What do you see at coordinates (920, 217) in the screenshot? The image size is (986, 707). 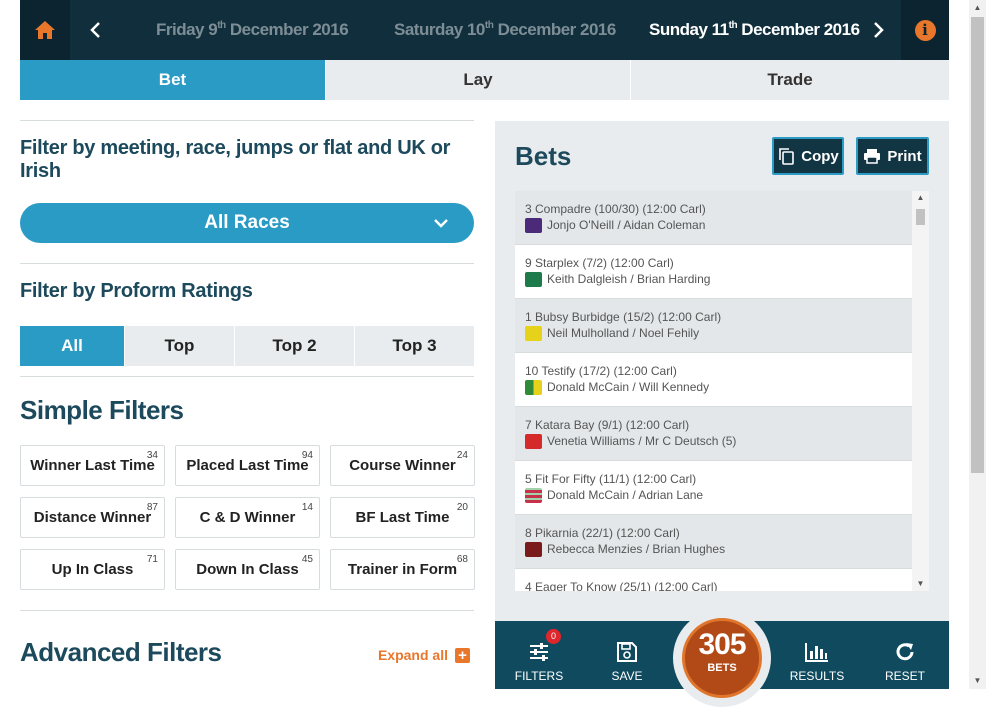 I see `scroll-thumb` at bounding box center [920, 217].